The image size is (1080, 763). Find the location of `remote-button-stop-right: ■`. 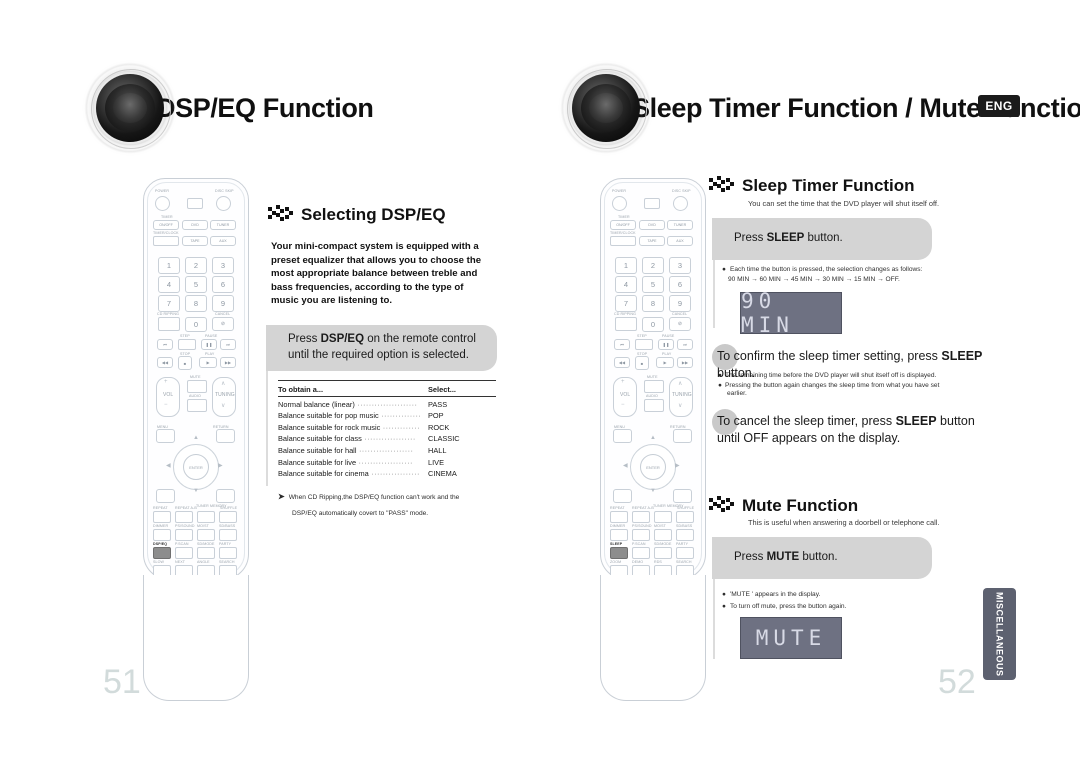

remote-button-stop-right: ■ is located at coordinates (642, 363).